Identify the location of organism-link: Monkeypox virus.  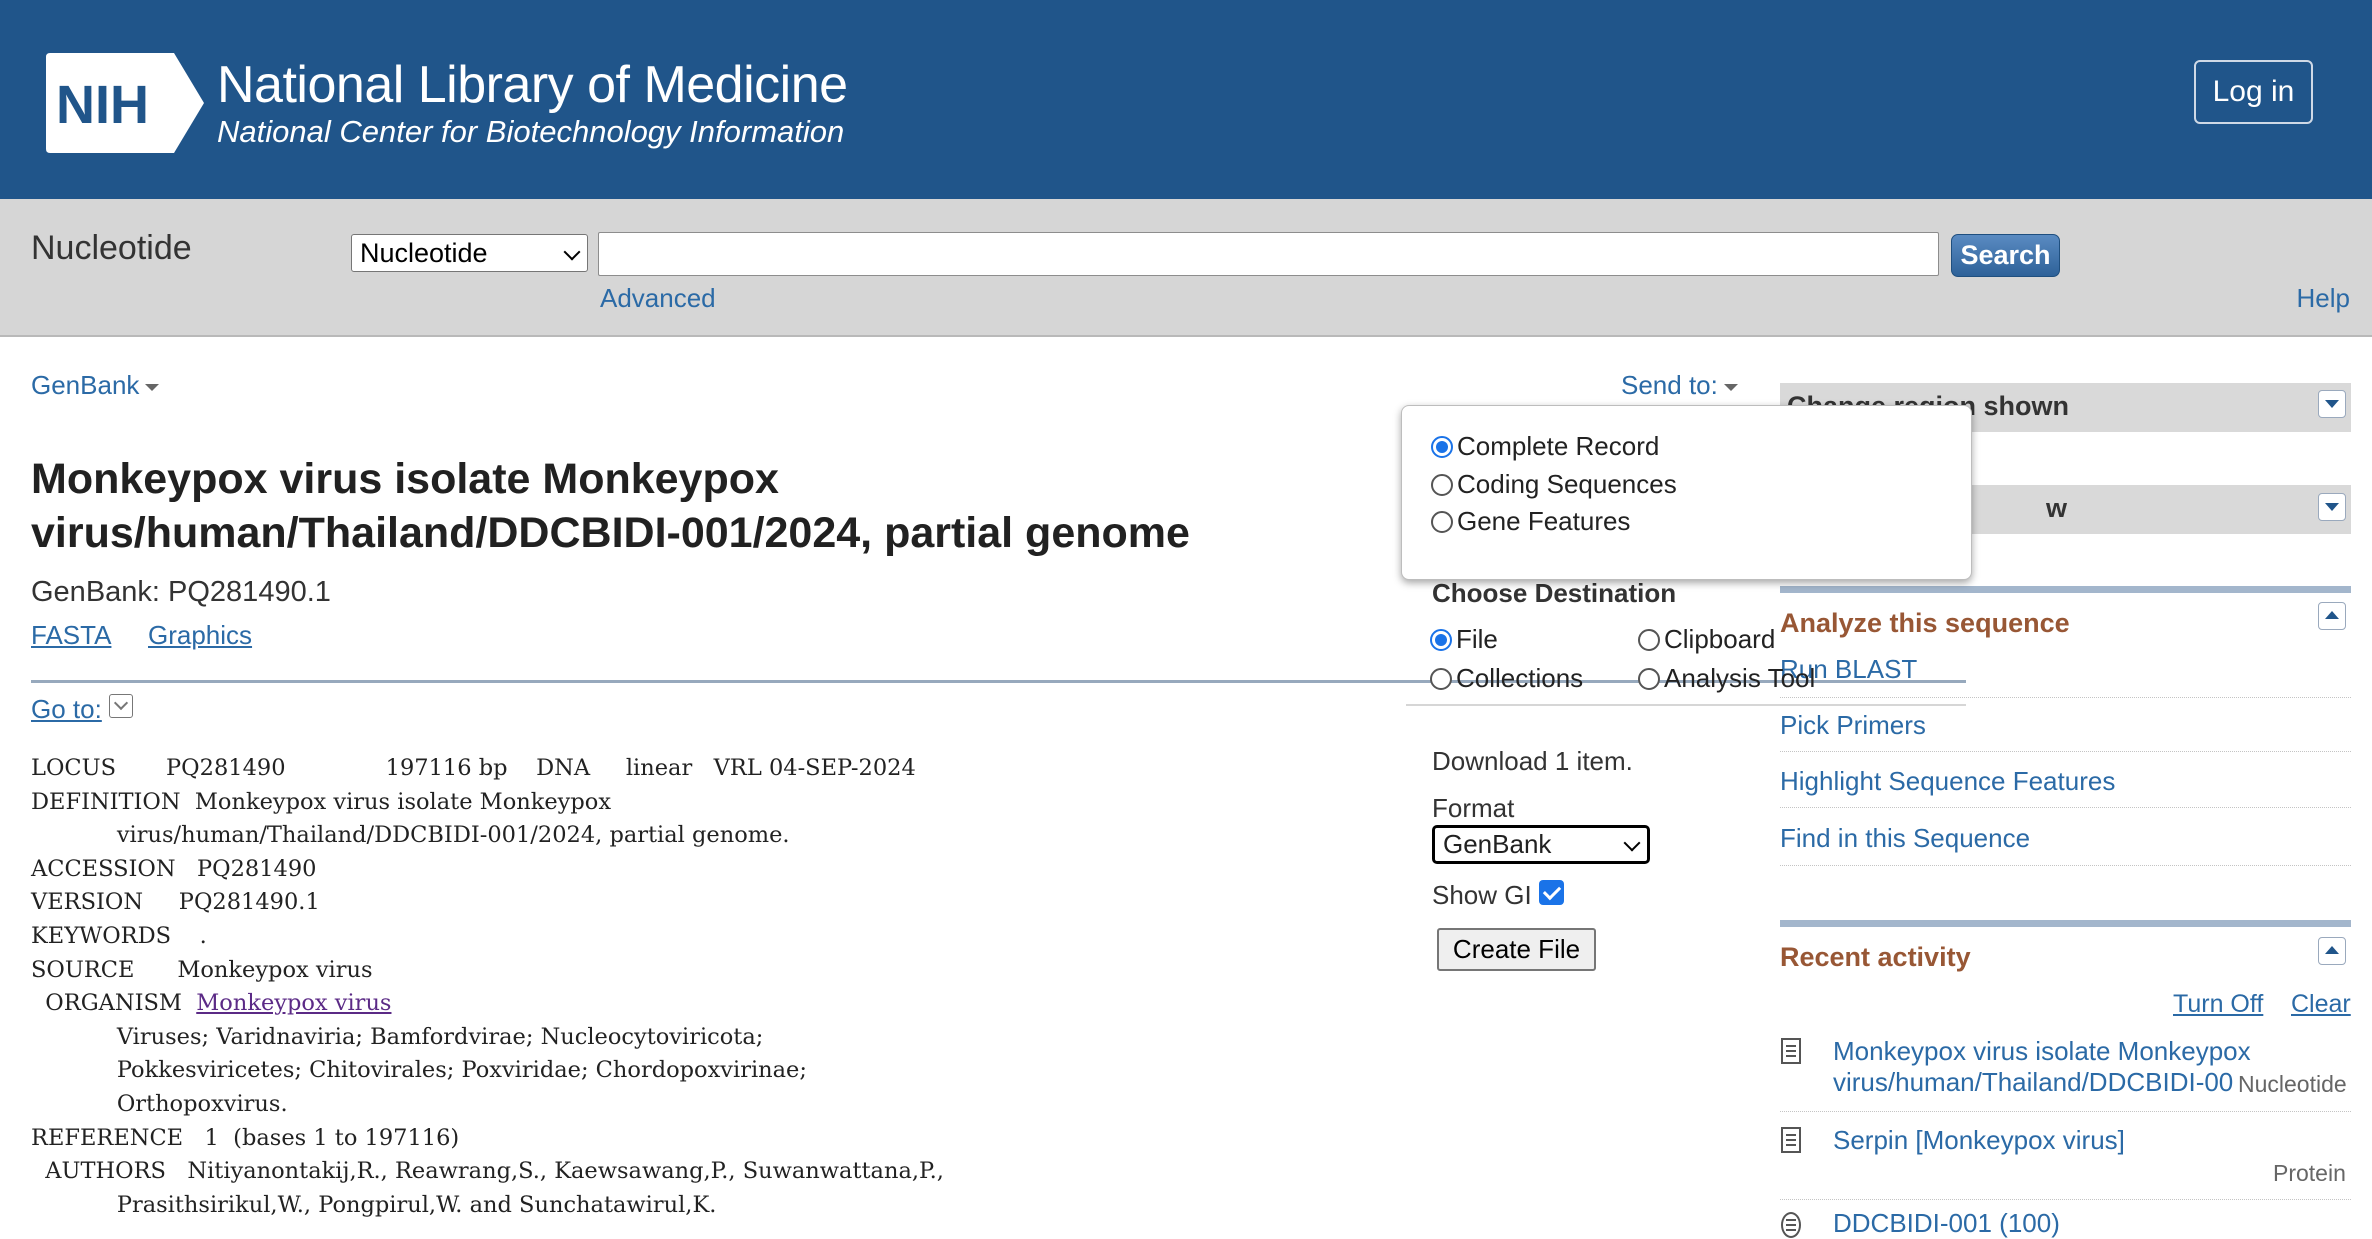
(293, 1003).